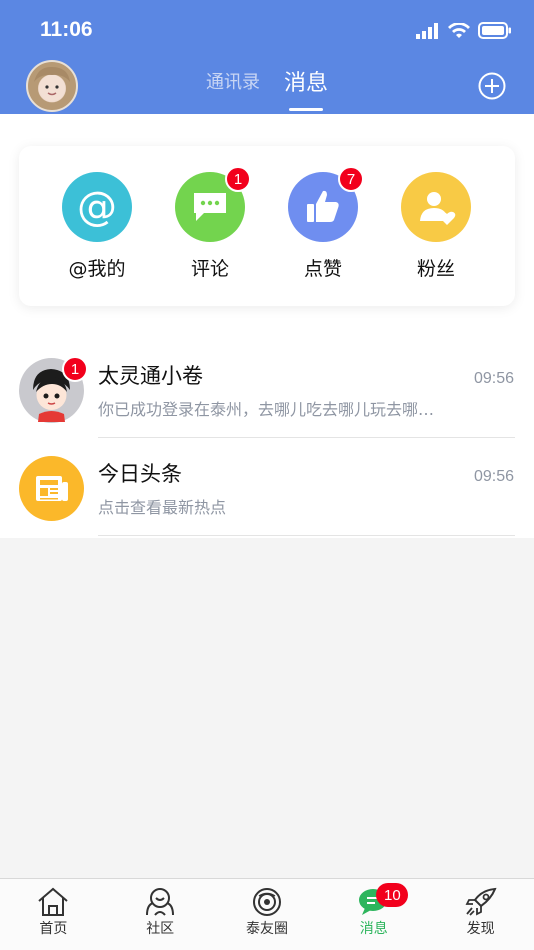  Describe the element at coordinates (494, 30) in the screenshot. I see `battery-icon` at that location.